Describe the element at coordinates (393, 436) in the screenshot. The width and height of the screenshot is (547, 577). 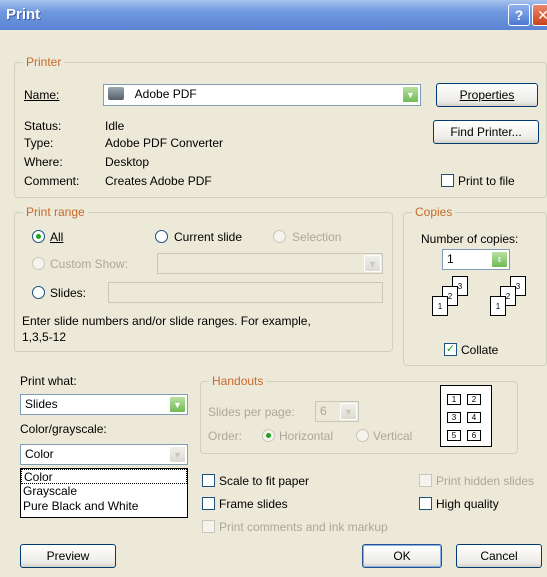
I see `vertical-label: Vertical` at that location.